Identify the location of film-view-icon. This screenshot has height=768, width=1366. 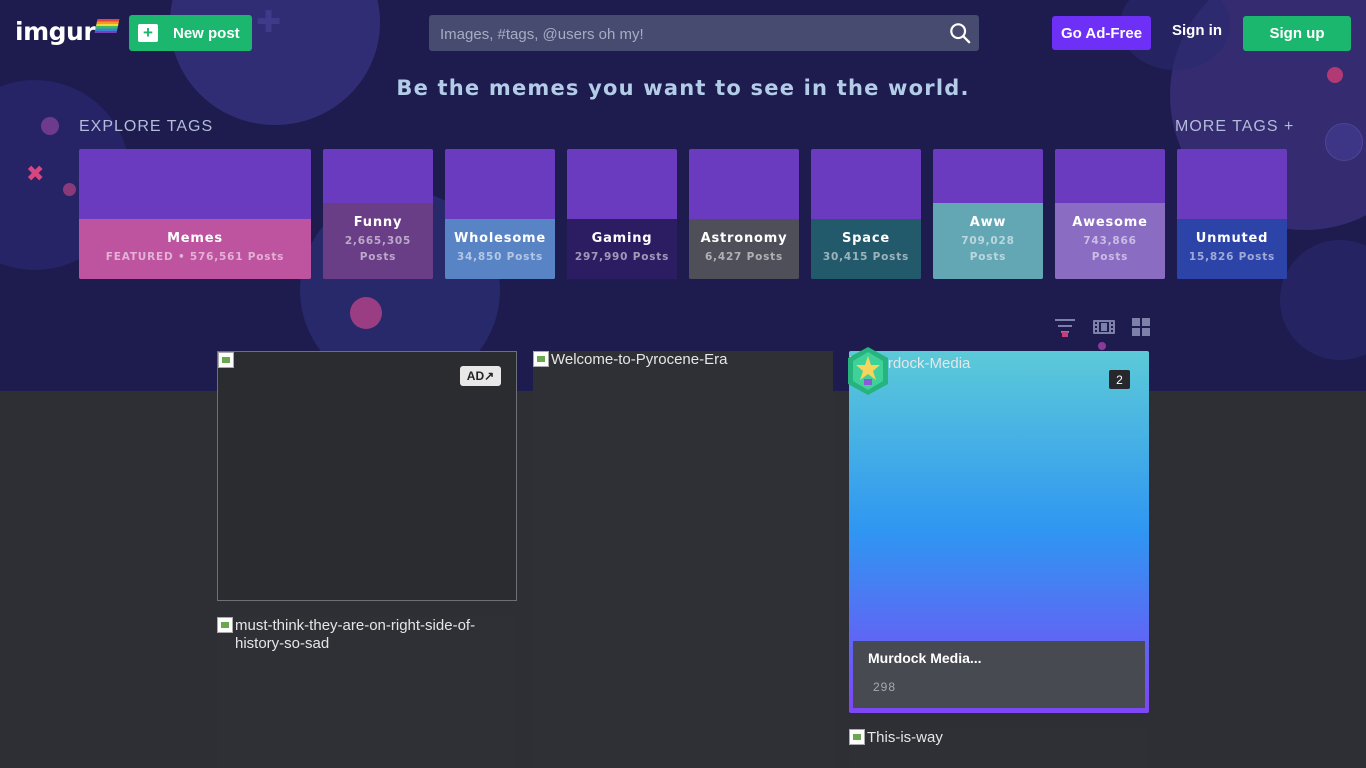
(1104, 327).